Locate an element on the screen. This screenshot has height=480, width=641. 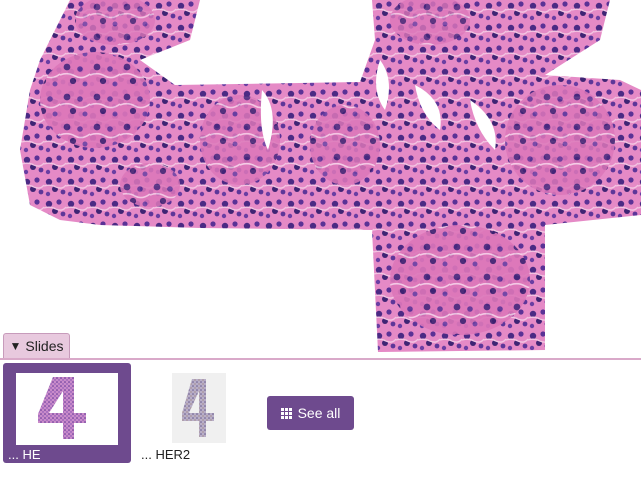
slide-thumbnail-her2: ... HER2 is located at coordinates (200, 413).